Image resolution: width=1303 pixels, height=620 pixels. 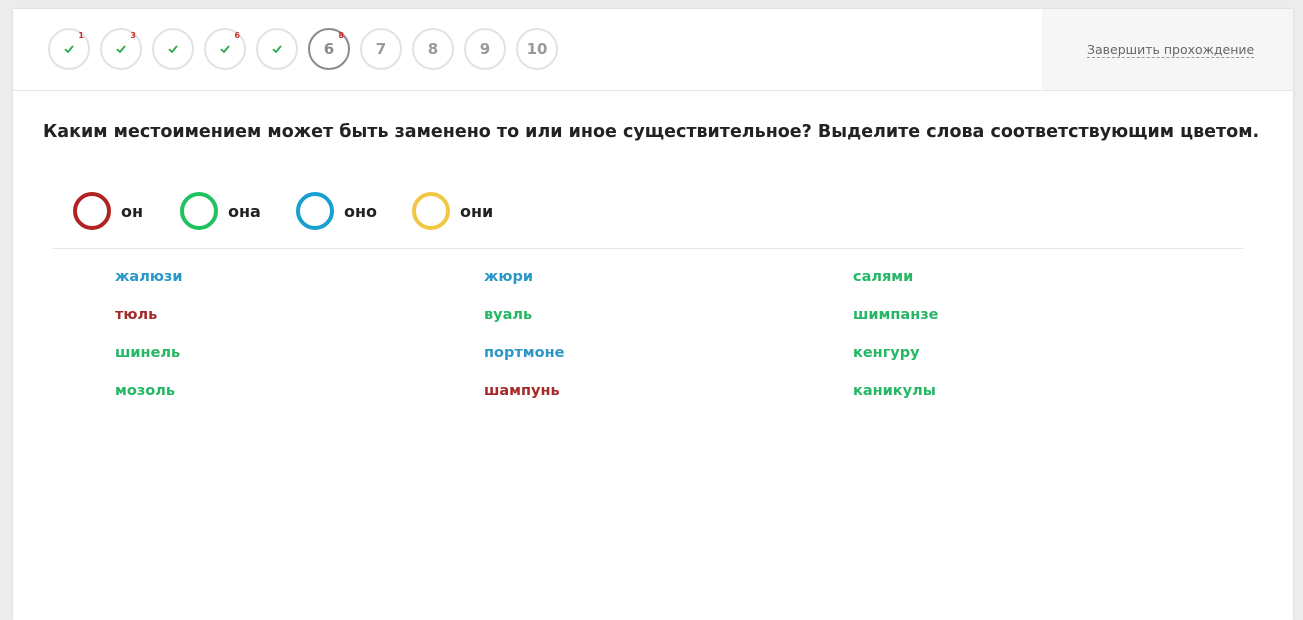 What do you see at coordinates (220, 211) in the screenshot?
I see `legend-option-ona: она` at bounding box center [220, 211].